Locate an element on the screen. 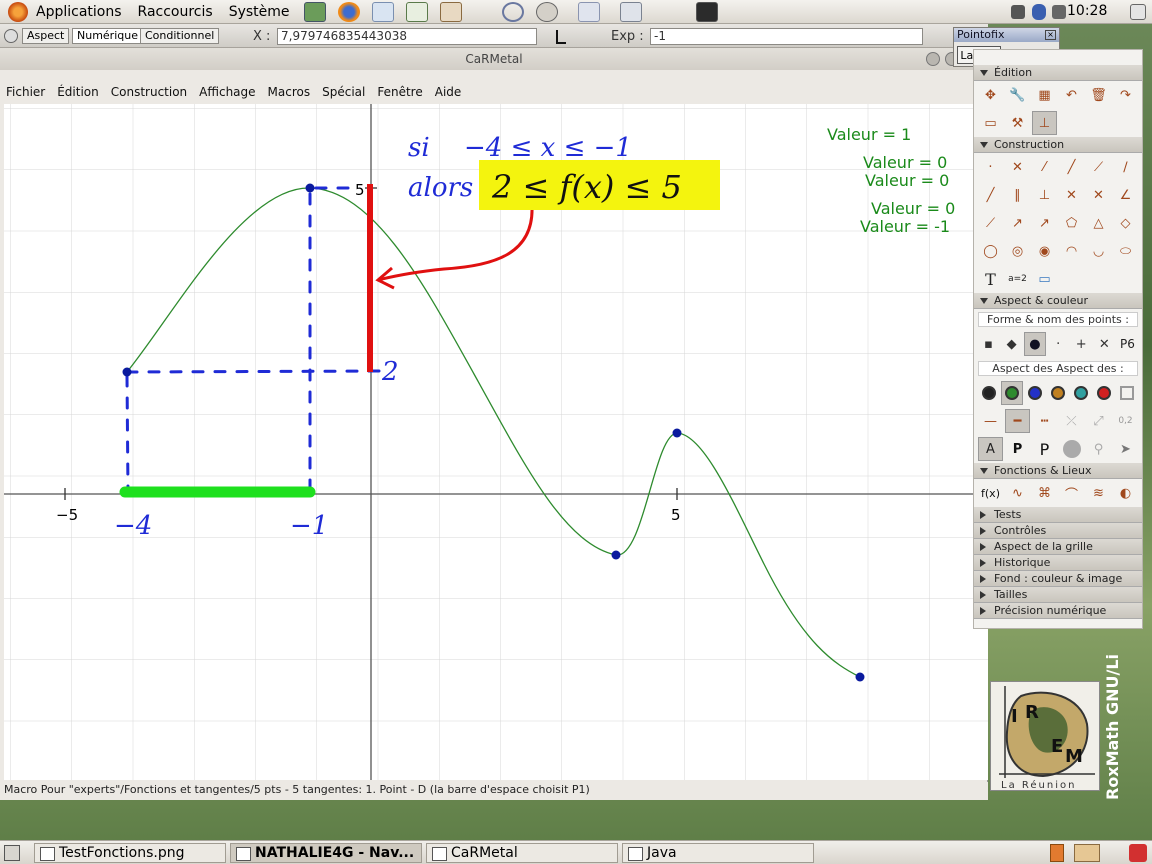 This screenshot has height=864, width=1152. mediator-tool-icon: ✕ is located at coordinates (1098, 195).